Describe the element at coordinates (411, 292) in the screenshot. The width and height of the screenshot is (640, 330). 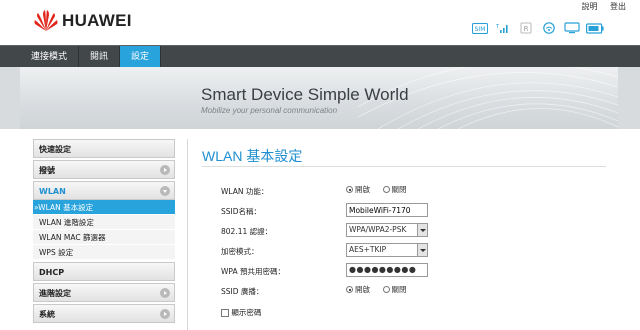
I see `row-ssid-broadcast: SSID 廣播： 開啟 關閉` at that location.